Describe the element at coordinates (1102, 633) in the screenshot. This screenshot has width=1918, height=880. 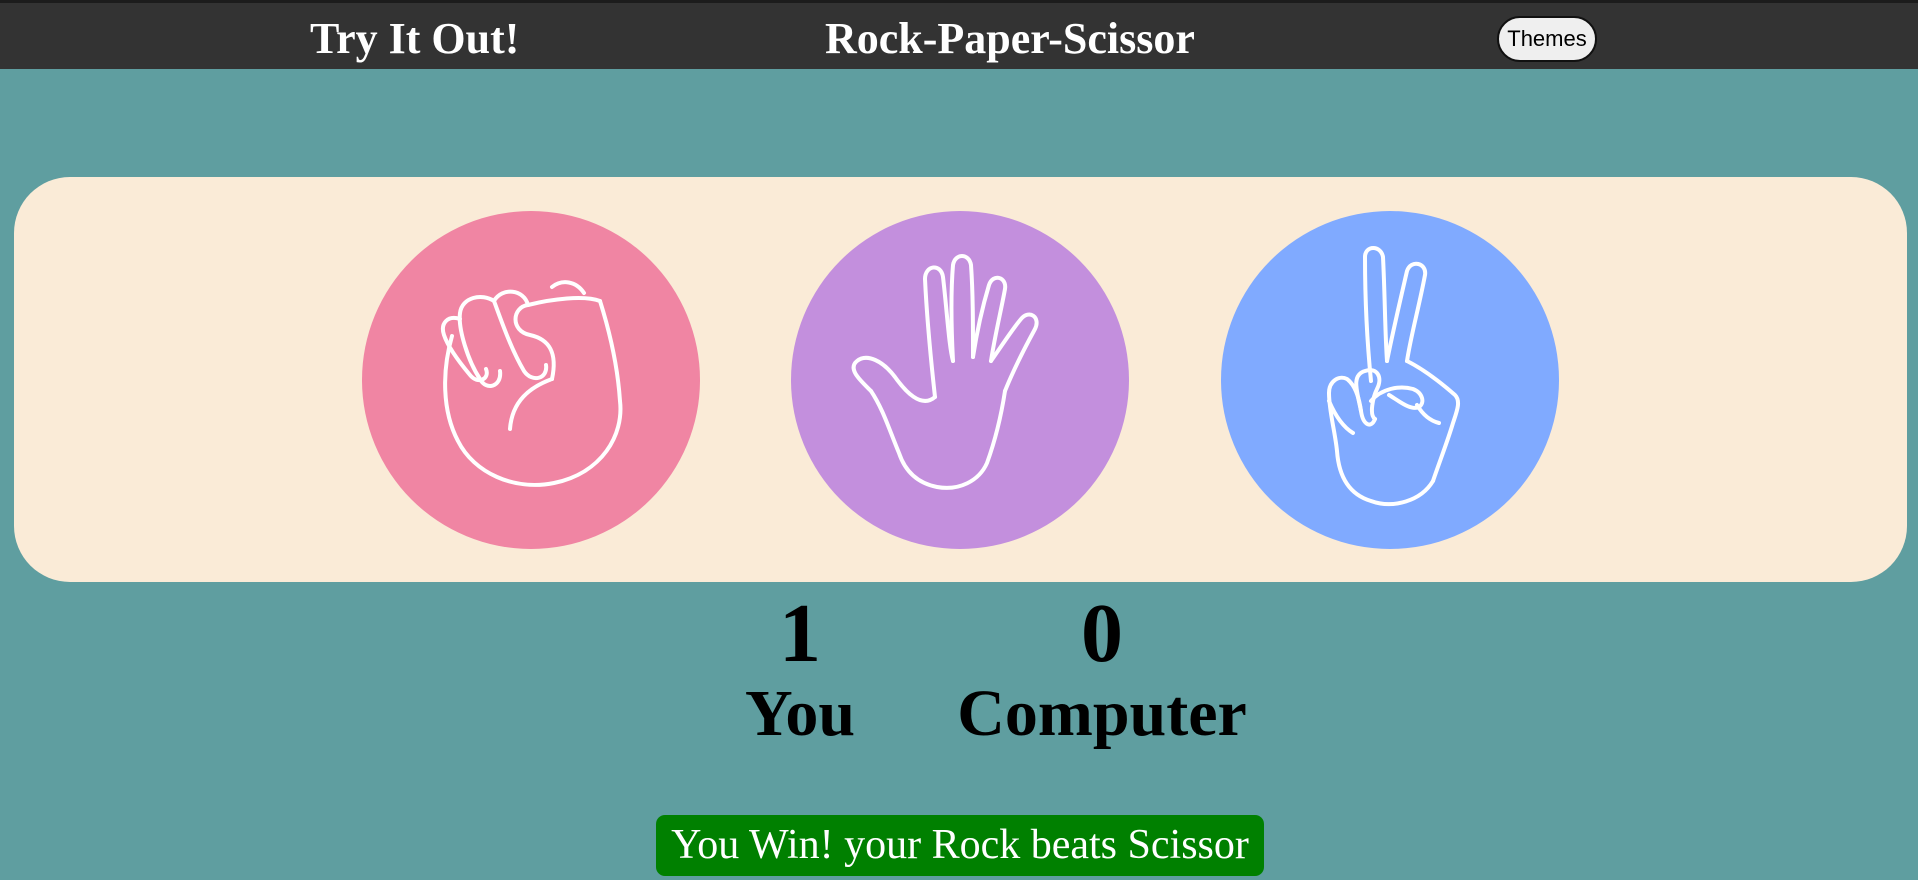
I see `computer-score-value: 0` at that location.